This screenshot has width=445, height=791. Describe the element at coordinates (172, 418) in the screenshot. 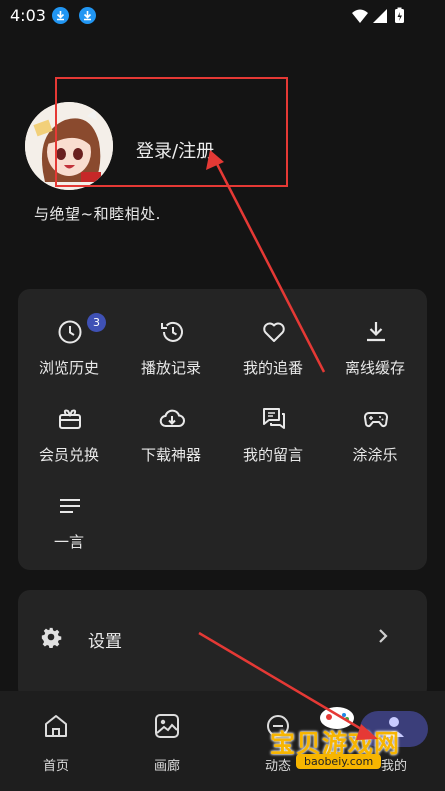

I see `cloud-download-icon` at that location.